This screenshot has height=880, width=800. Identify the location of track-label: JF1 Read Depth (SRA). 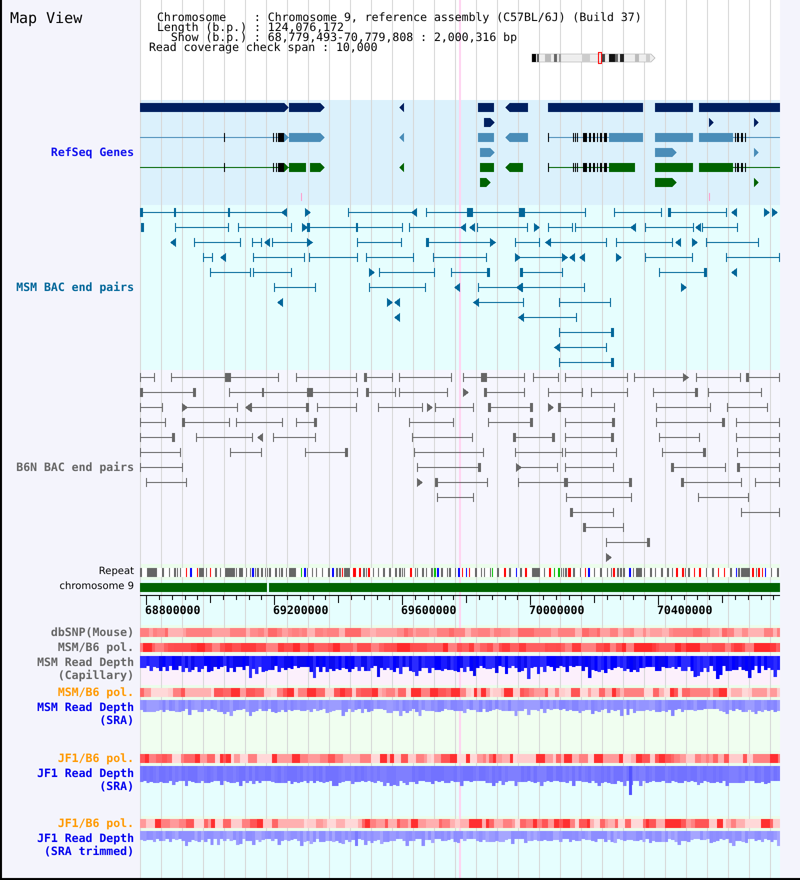
(85, 780).